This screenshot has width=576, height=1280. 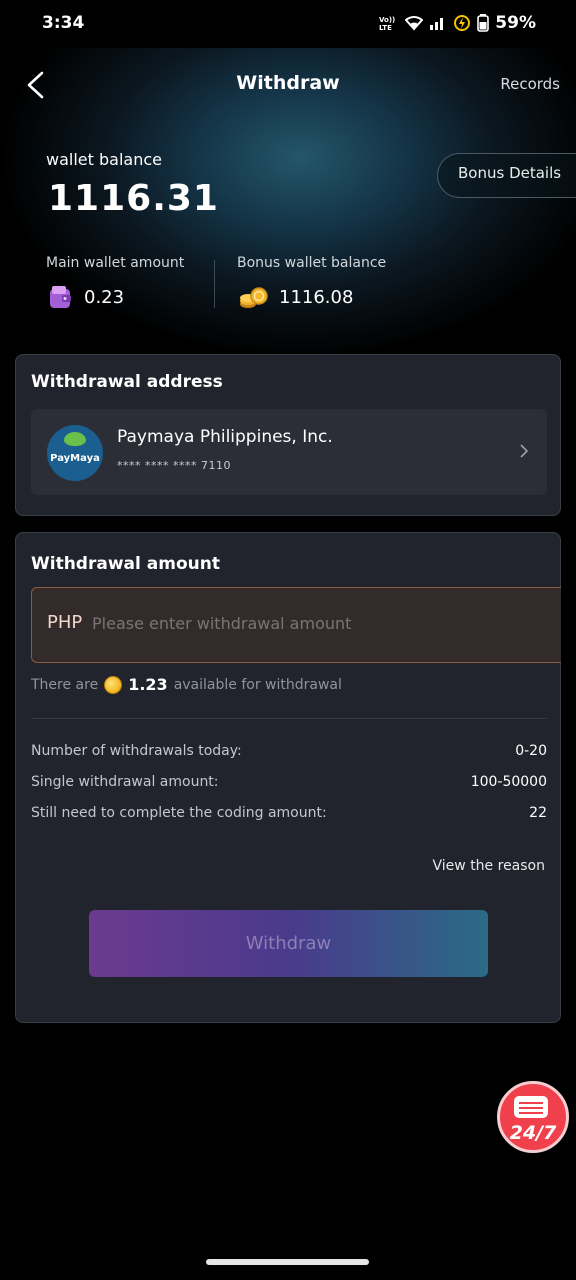 What do you see at coordinates (60, 297) in the screenshot?
I see `wallet-icon` at bounding box center [60, 297].